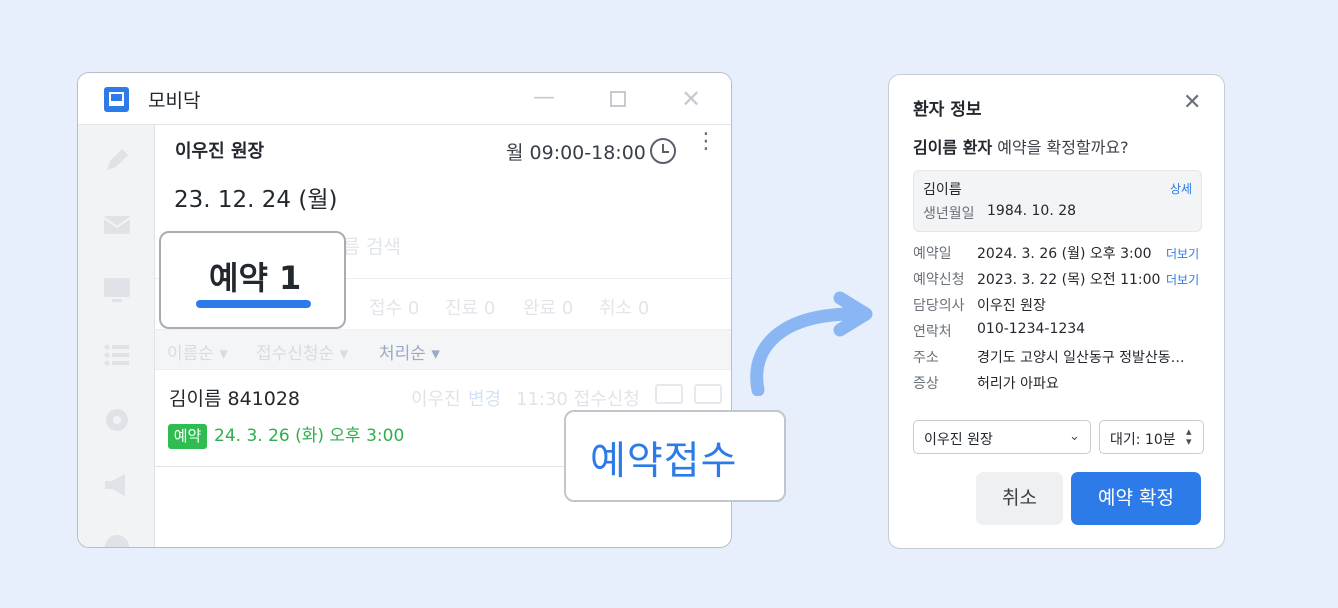 The width and height of the screenshot is (1338, 608). What do you see at coordinates (949, 214) in the screenshot?
I see `birth-label: 생년월일` at bounding box center [949, 214].